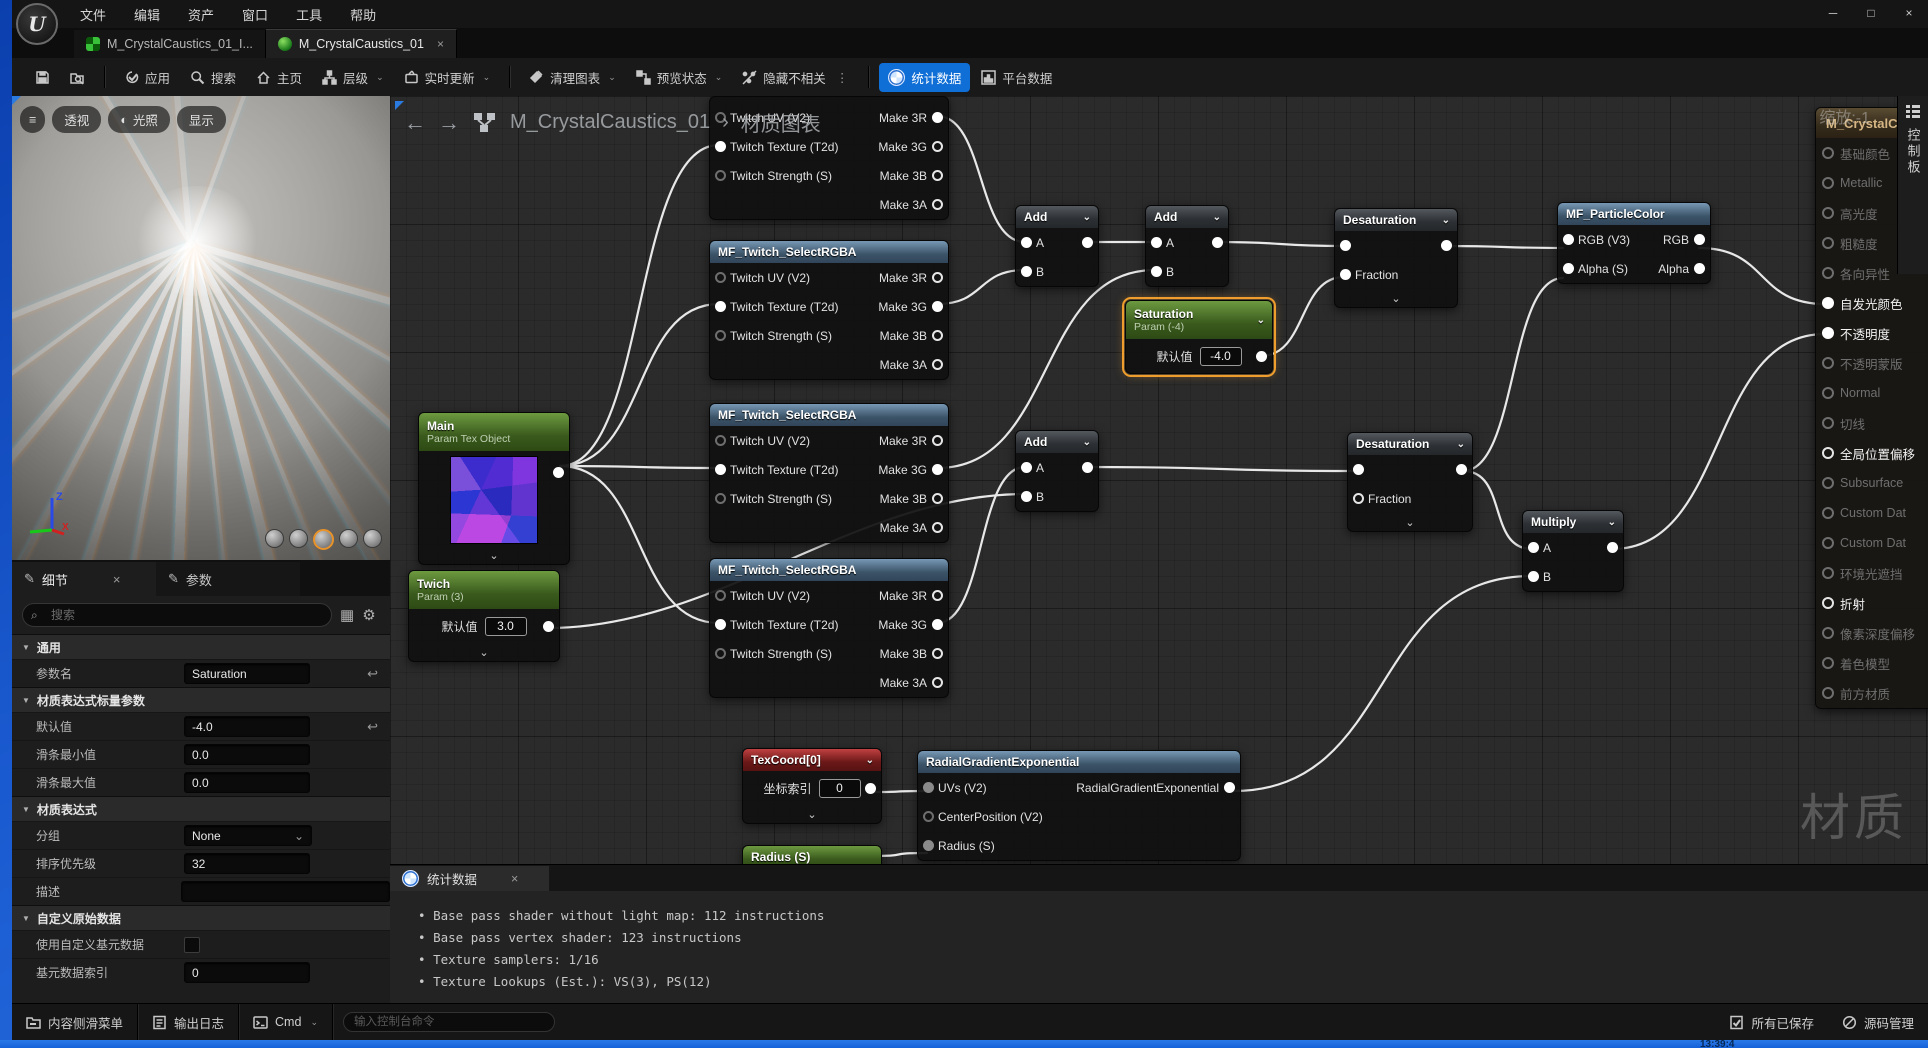 The width and height of the screenshot is (1928, 1048). Describe the element at coordinates (285, 891) in the screenshot. I see `field-描述` at that location.